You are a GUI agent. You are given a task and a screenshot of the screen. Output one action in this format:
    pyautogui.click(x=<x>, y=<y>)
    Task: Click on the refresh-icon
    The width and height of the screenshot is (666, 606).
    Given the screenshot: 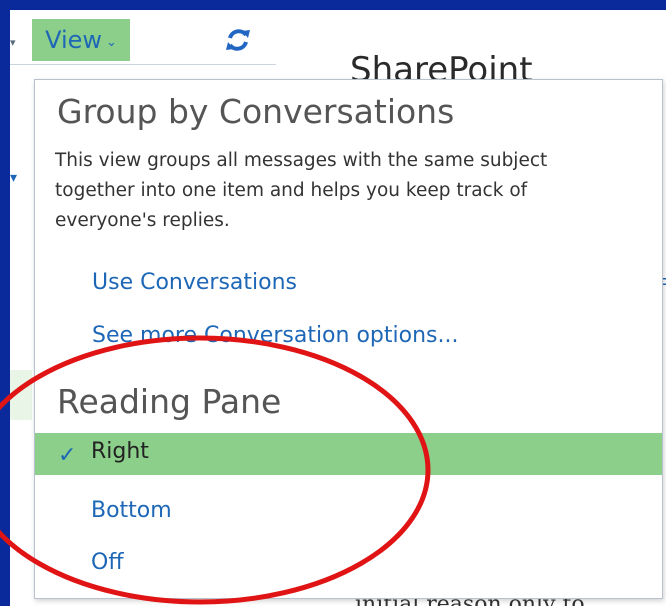 What is the action you would take?
    pyautogui.click(x=238, y=40)
    